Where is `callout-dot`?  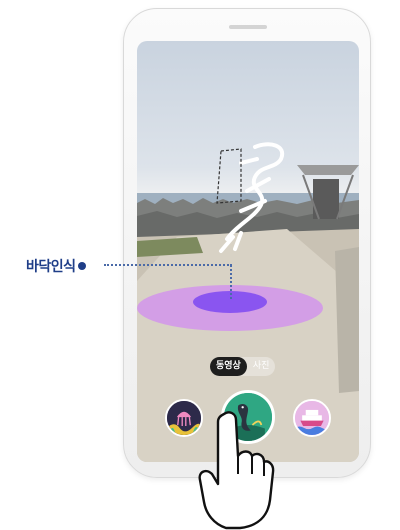
callout-dot is located at coordinates (81, 266).